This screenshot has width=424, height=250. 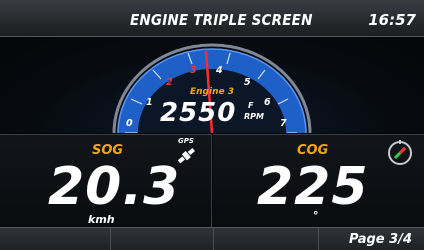 I want to click on compass-icon, so click(x=400, y=152).